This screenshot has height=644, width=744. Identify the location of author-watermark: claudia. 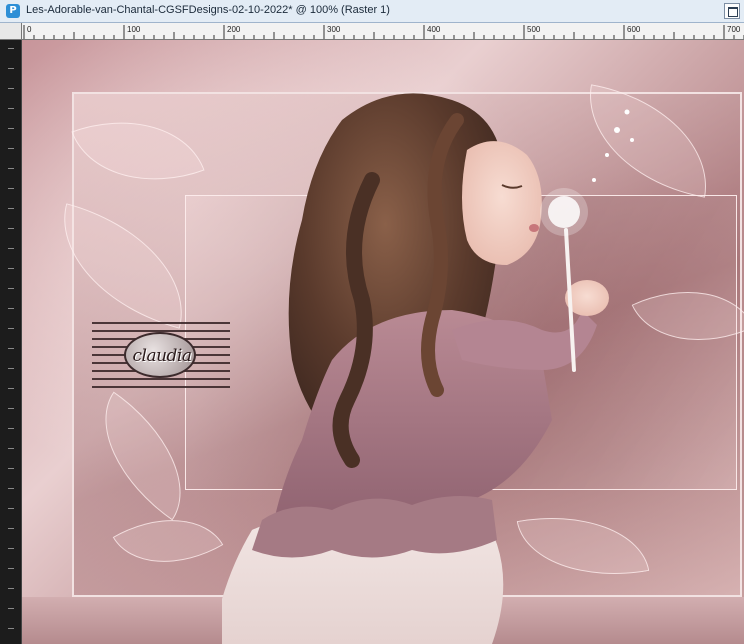
(161, 355).